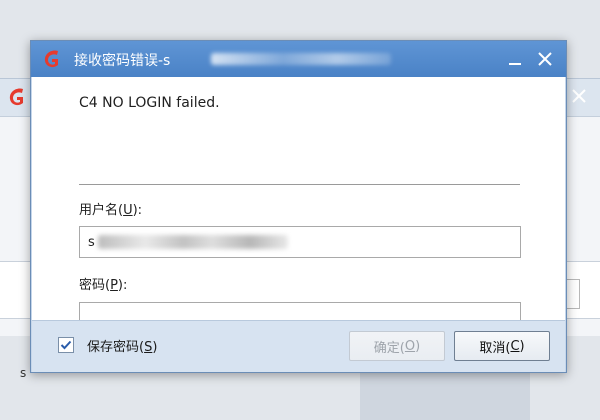  I want to click on password-label: 密码(P):, so click(103, 285).